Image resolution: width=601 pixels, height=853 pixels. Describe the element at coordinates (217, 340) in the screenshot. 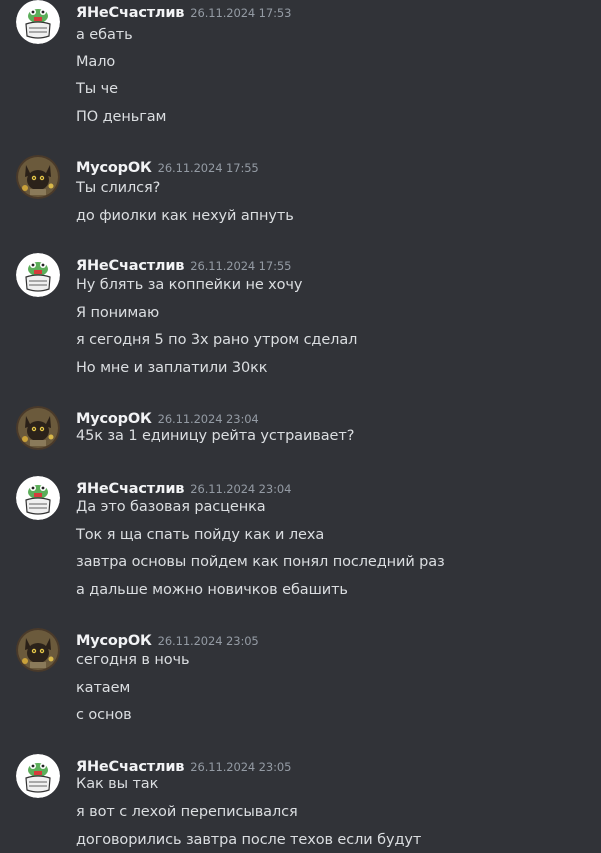

I see `message-text: я сегодня 5 по 3х рано утром сделал` at that location.